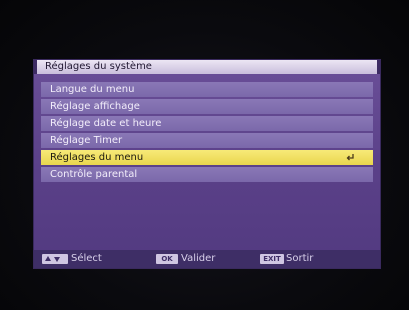 This screenshot has height=310, width=409. What do you see at coordinates (92, 89) in the screenshot?
I see `menu-item-label: Langue du menu` at bounding box center [92, 89].